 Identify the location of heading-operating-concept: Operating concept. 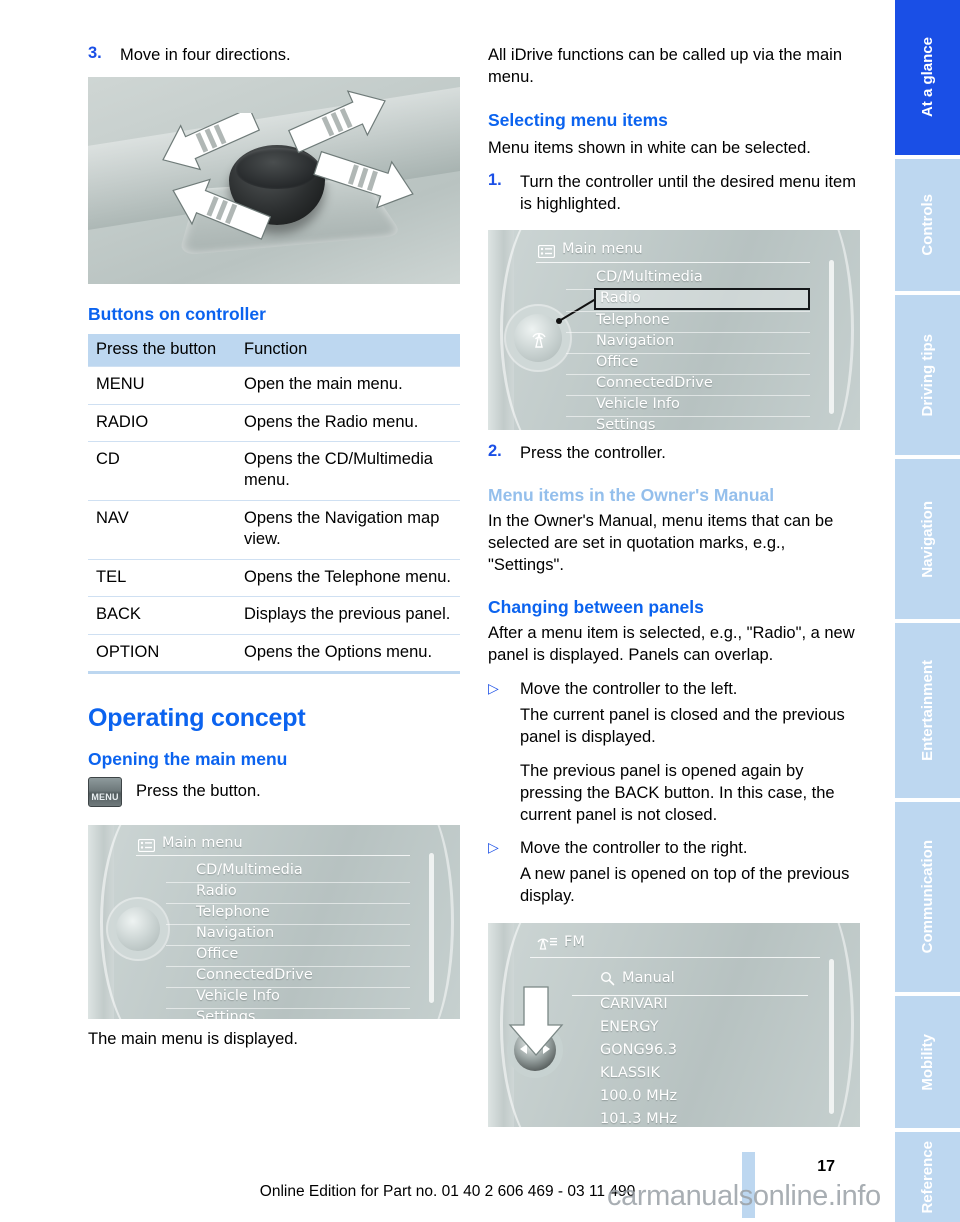
(197, 718).